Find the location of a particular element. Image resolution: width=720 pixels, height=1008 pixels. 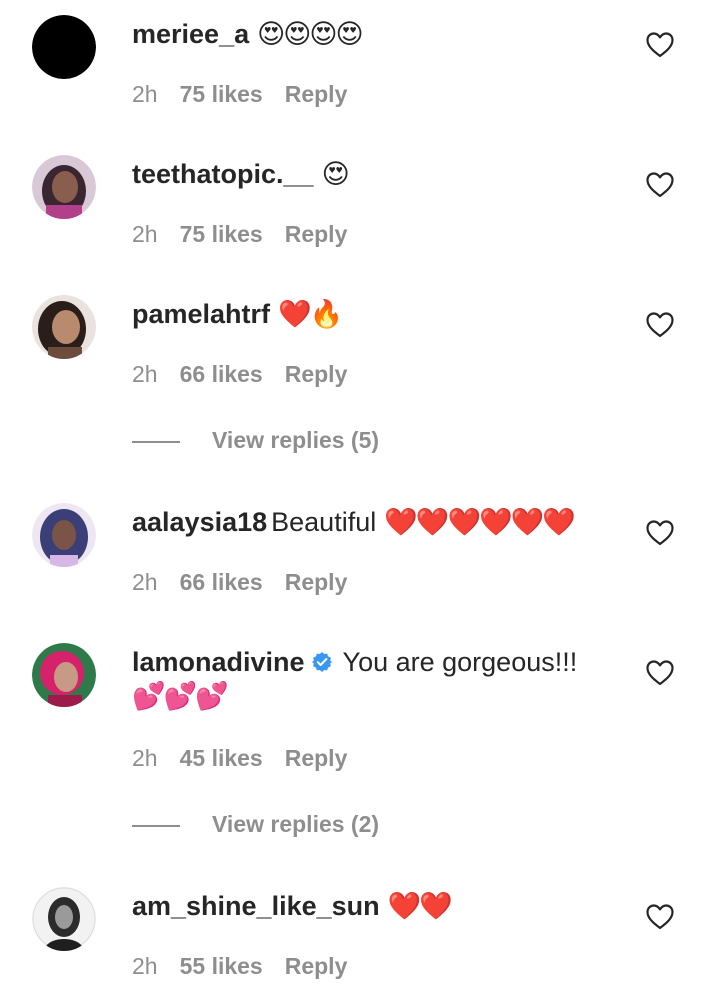

comment-emojis: 😍😍😍😍 is located at coordinates (310, 34).